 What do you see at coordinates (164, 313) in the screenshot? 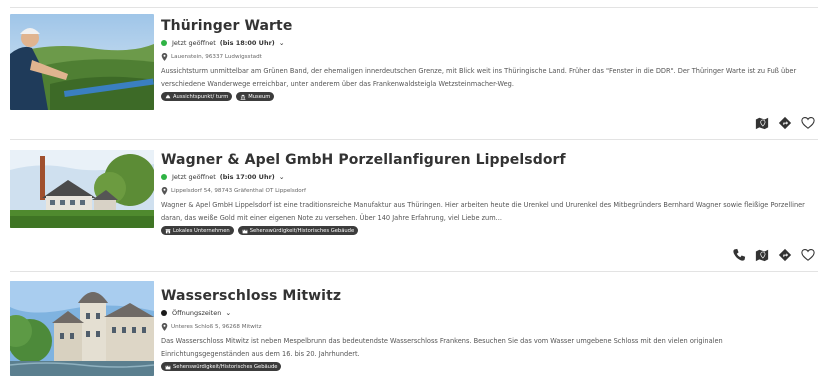
I see `status-dot-icon` at bounding box center [164, 313].